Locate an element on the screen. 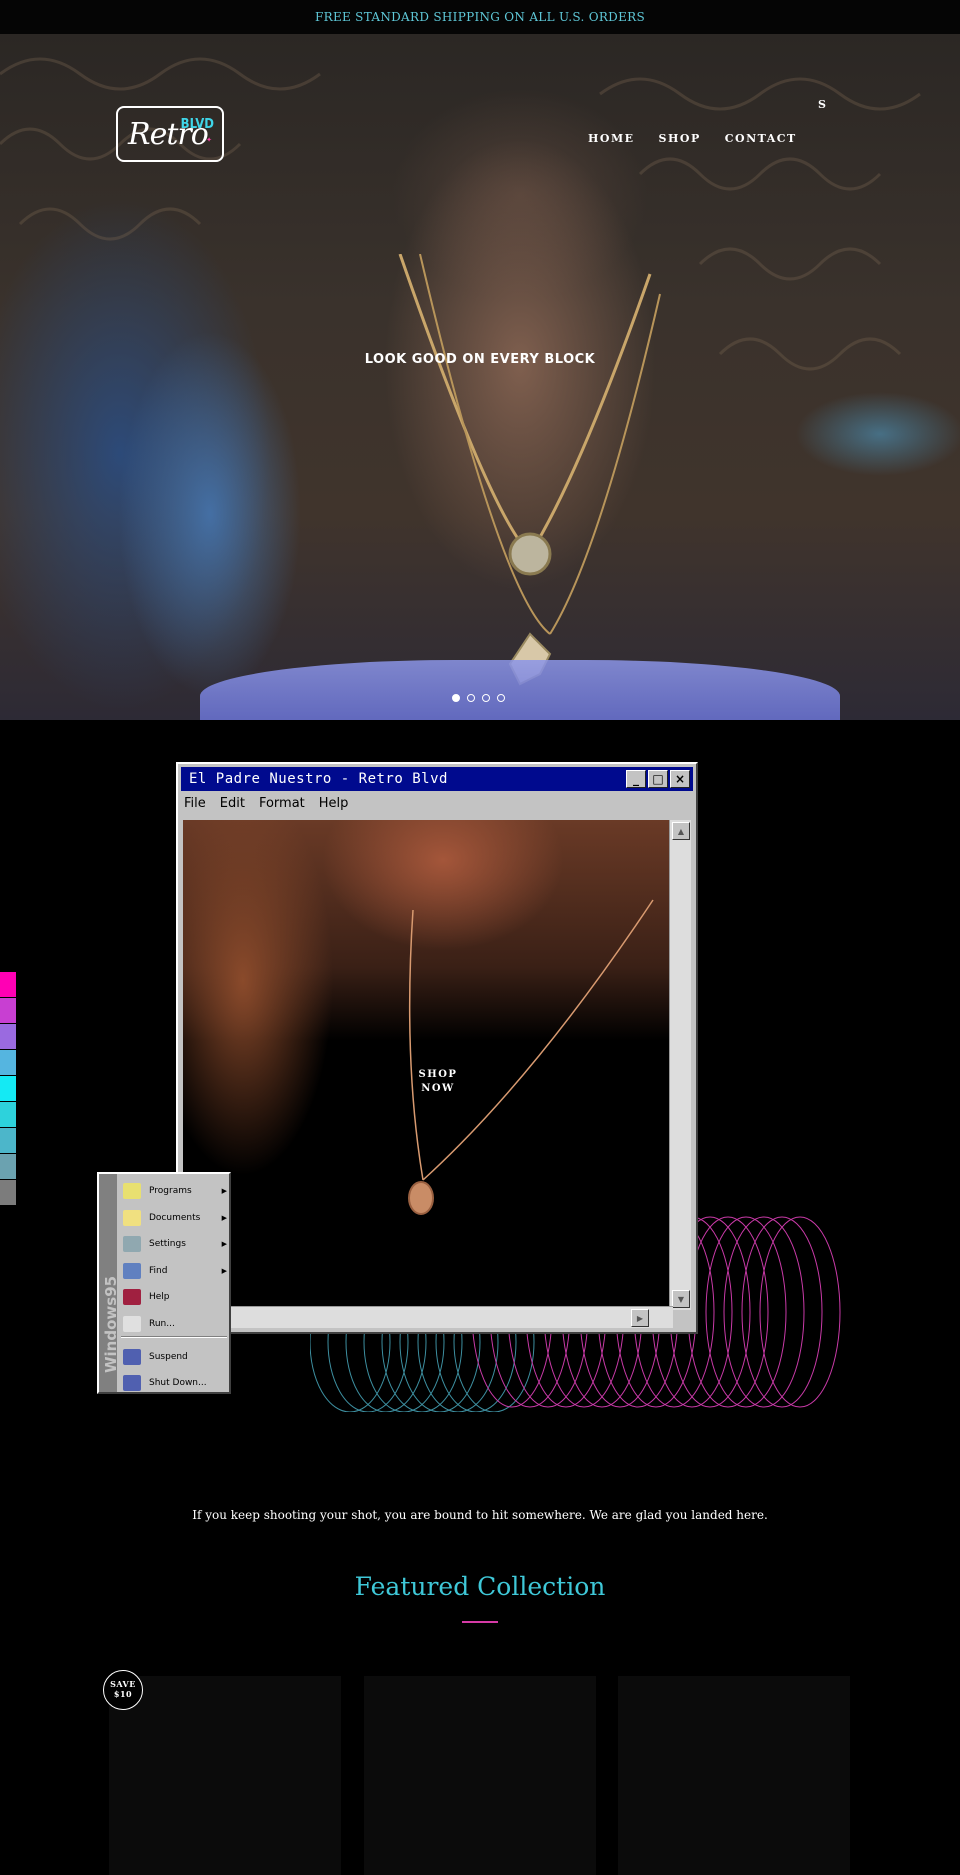 Image resolution: width=960 pixels, height=1875 pixels. scroll-right-icon: ▶ is located at coordinates (640, 1318).